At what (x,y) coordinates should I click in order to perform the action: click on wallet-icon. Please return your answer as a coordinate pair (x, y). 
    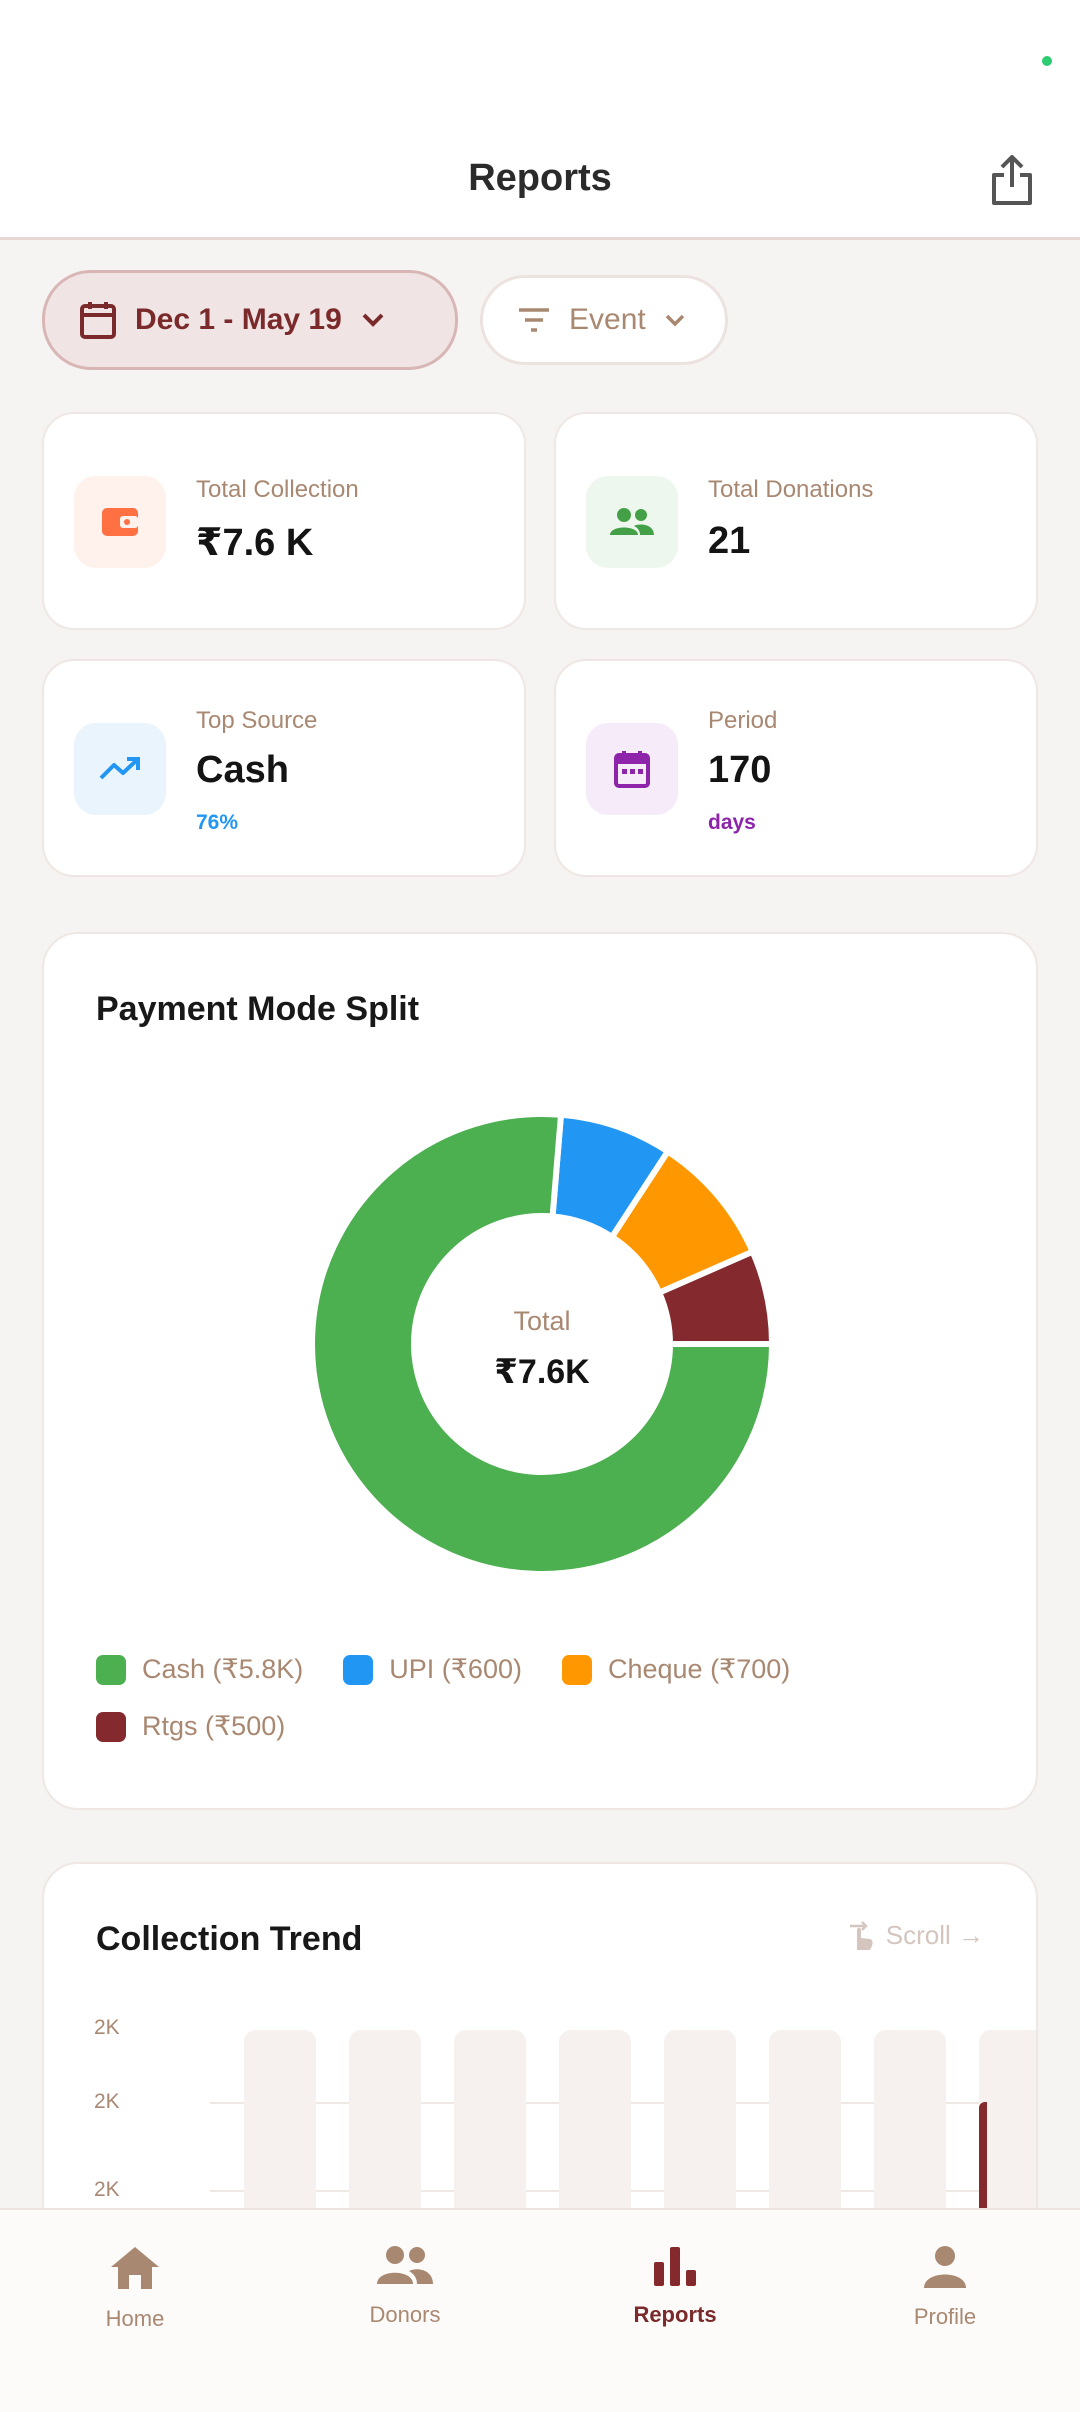
    Looking at the image, I should click on (120, 522).